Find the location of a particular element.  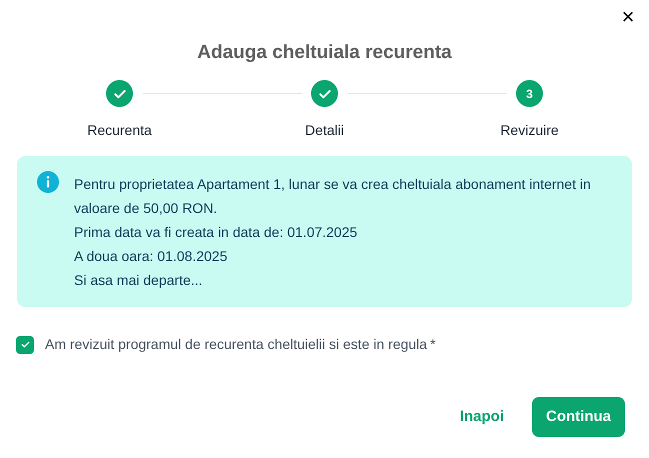

step-number: 3 is located at coordinates (529, 93).